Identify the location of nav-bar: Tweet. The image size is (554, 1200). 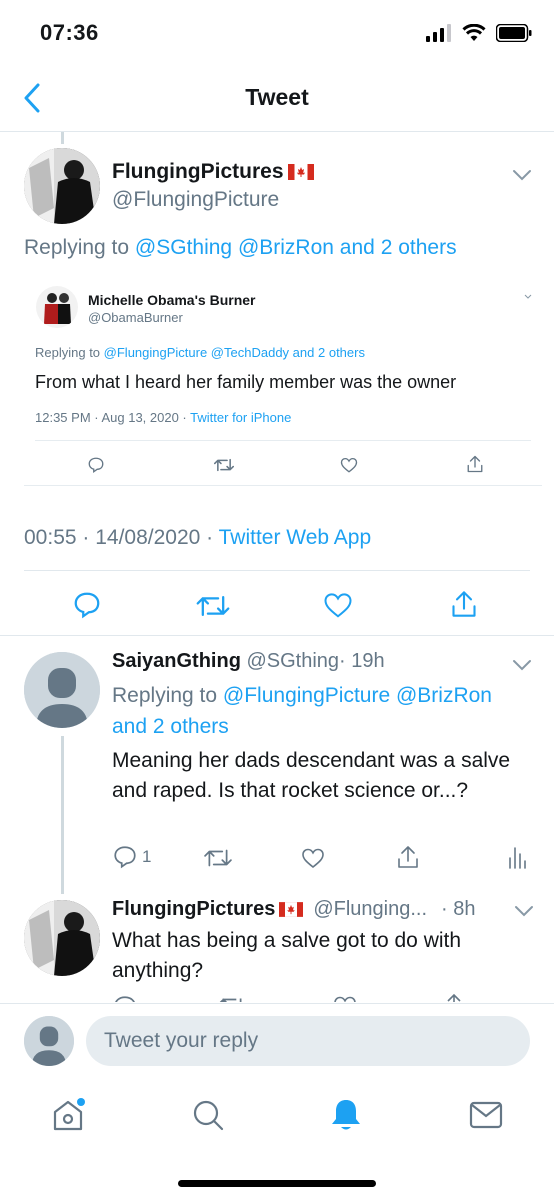
(277, 101).